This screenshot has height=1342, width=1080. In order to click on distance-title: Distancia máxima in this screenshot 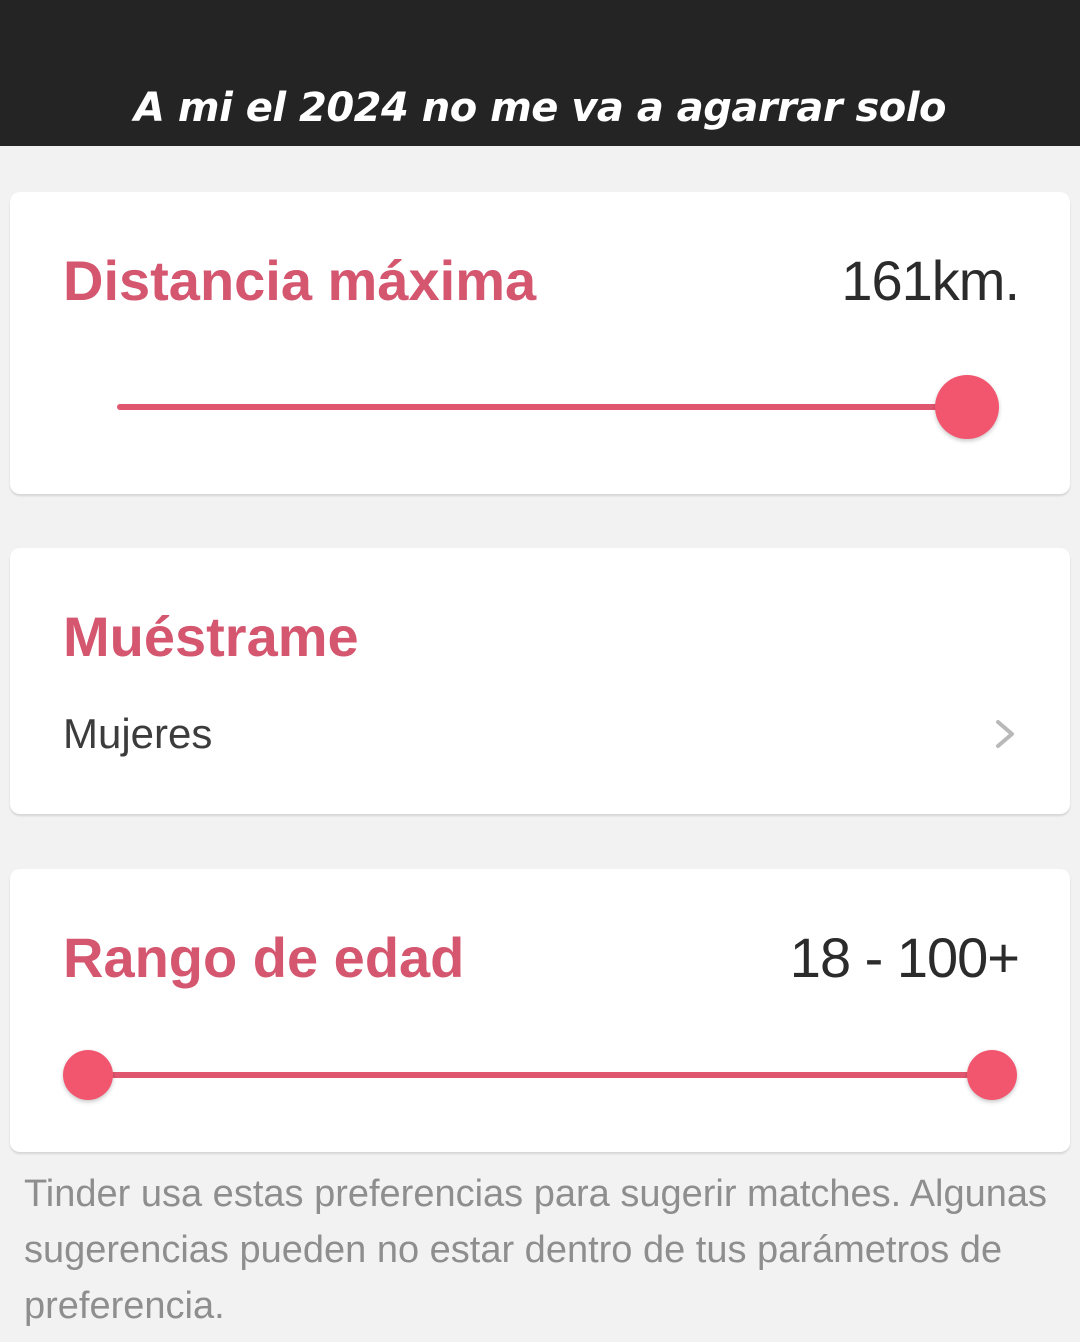, I will do `click(300, 280)`.